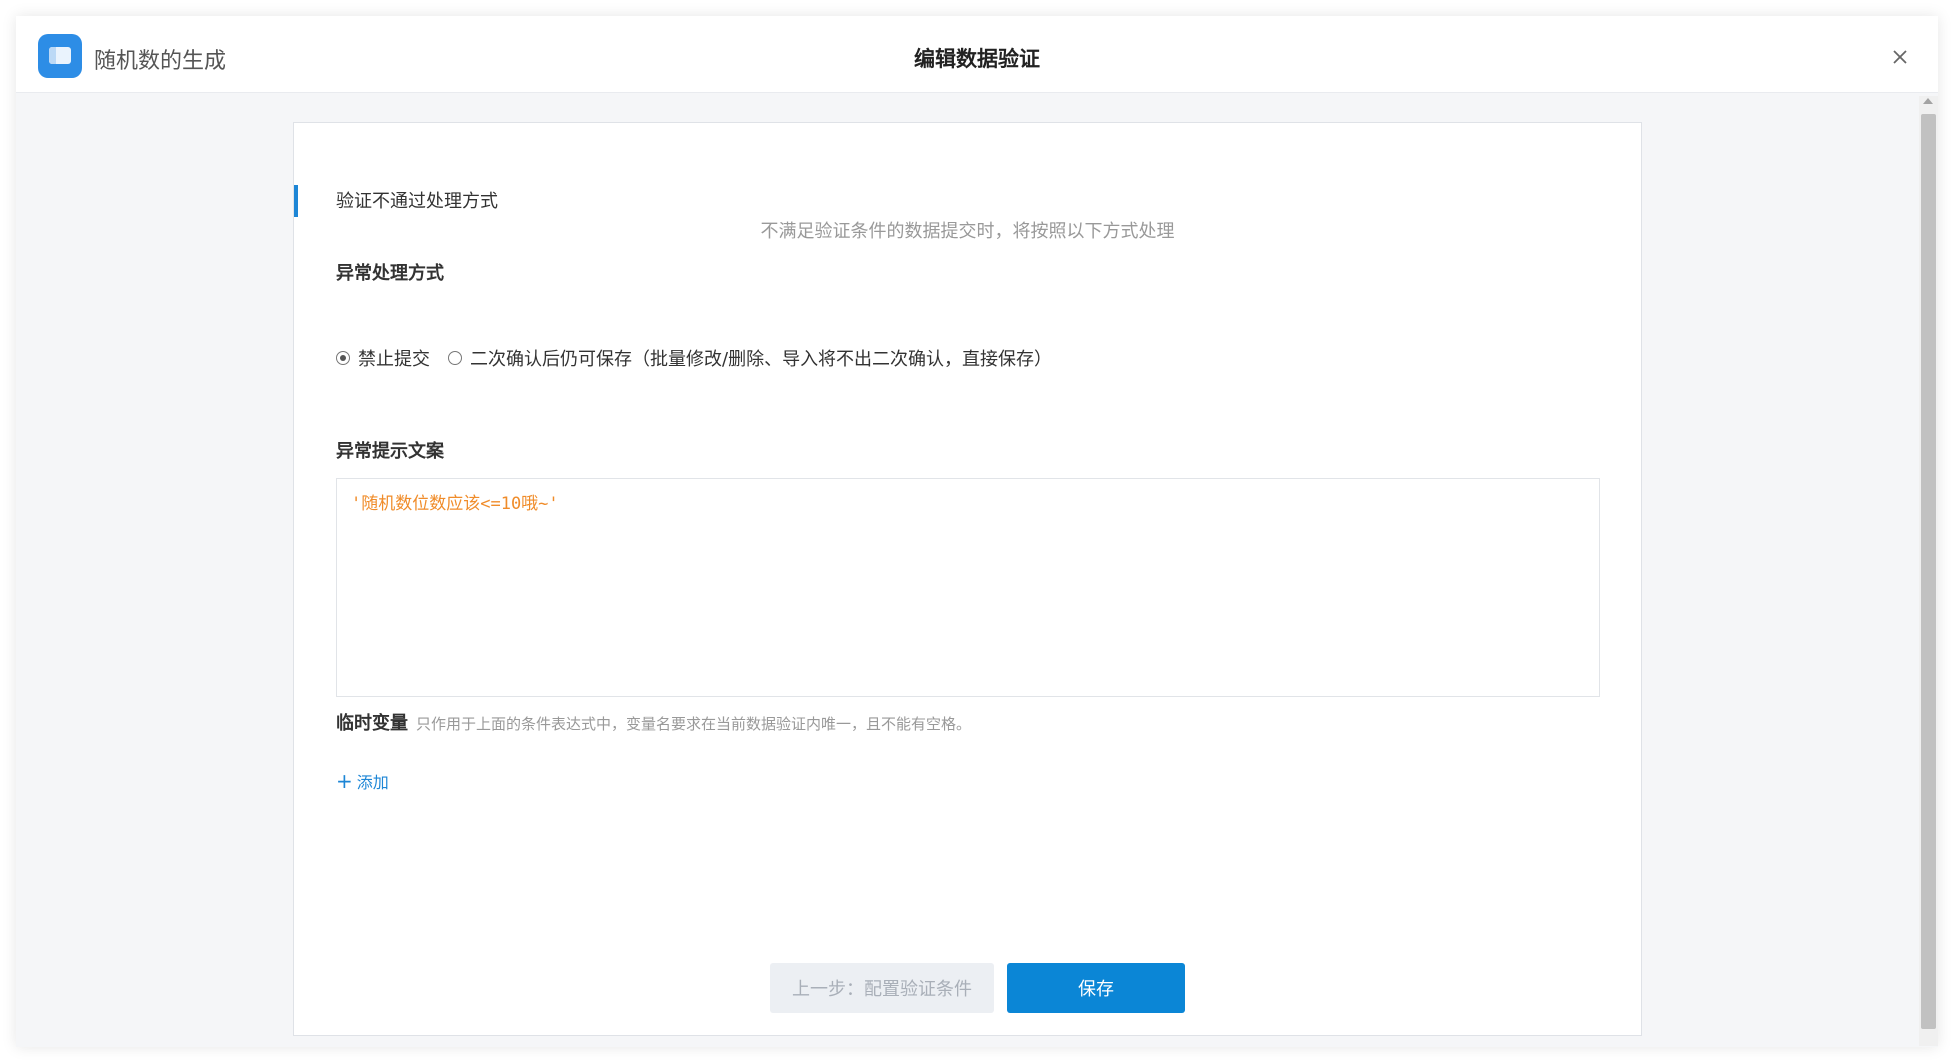 The height and width of the screenshot is (1064, 1954). I want to click on close-icon, so click(1900, 57).